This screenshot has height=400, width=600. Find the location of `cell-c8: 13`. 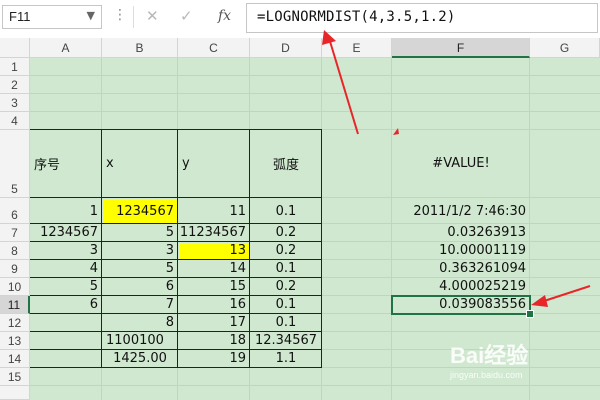

cell-c8: 13 is located at coordinates (214, 252).